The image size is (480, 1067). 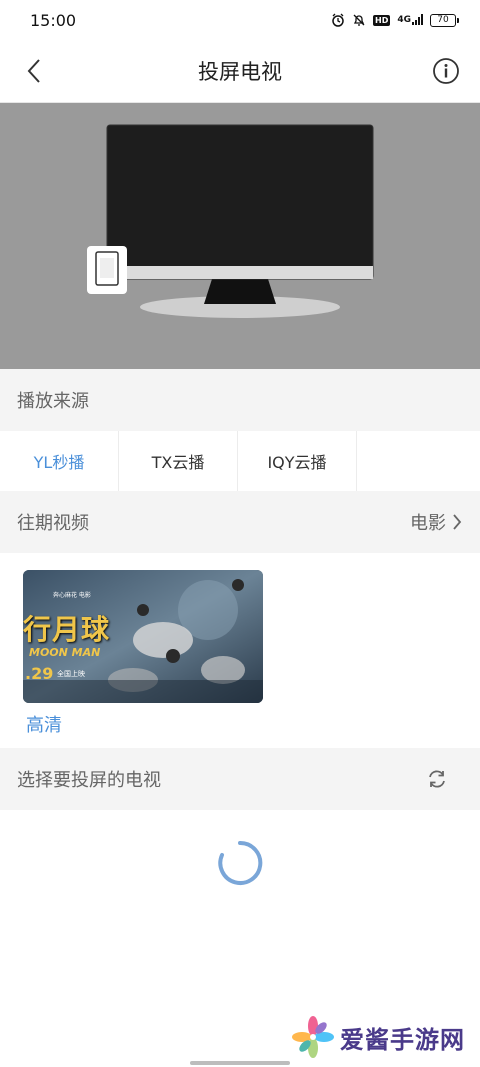 I want to click on status-time: 15:00, so click(x=53, y=20).